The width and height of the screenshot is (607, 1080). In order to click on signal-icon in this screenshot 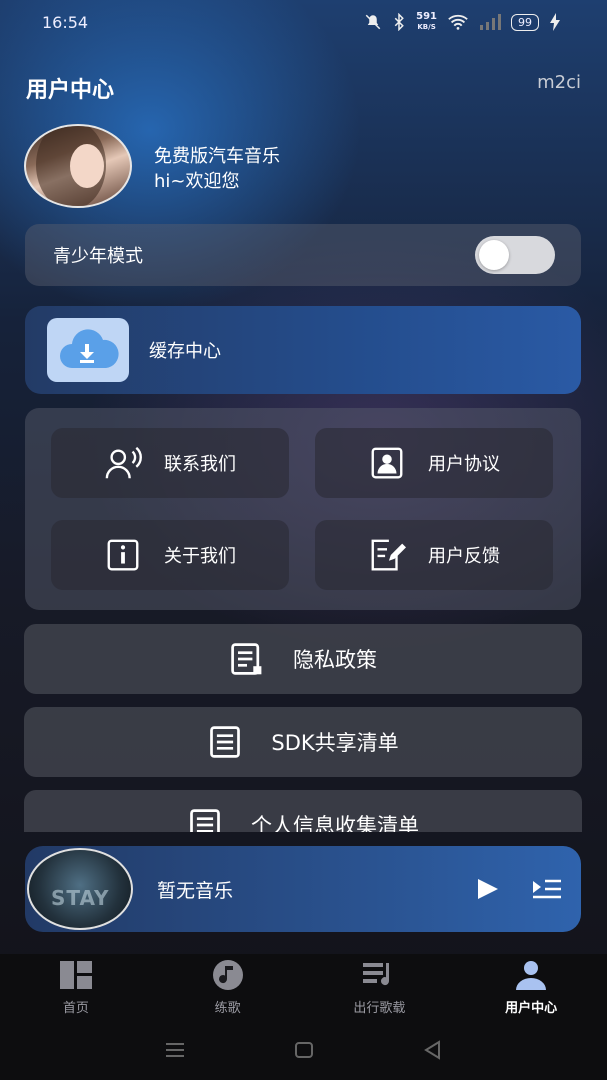, I will do `click(490, 22)`.